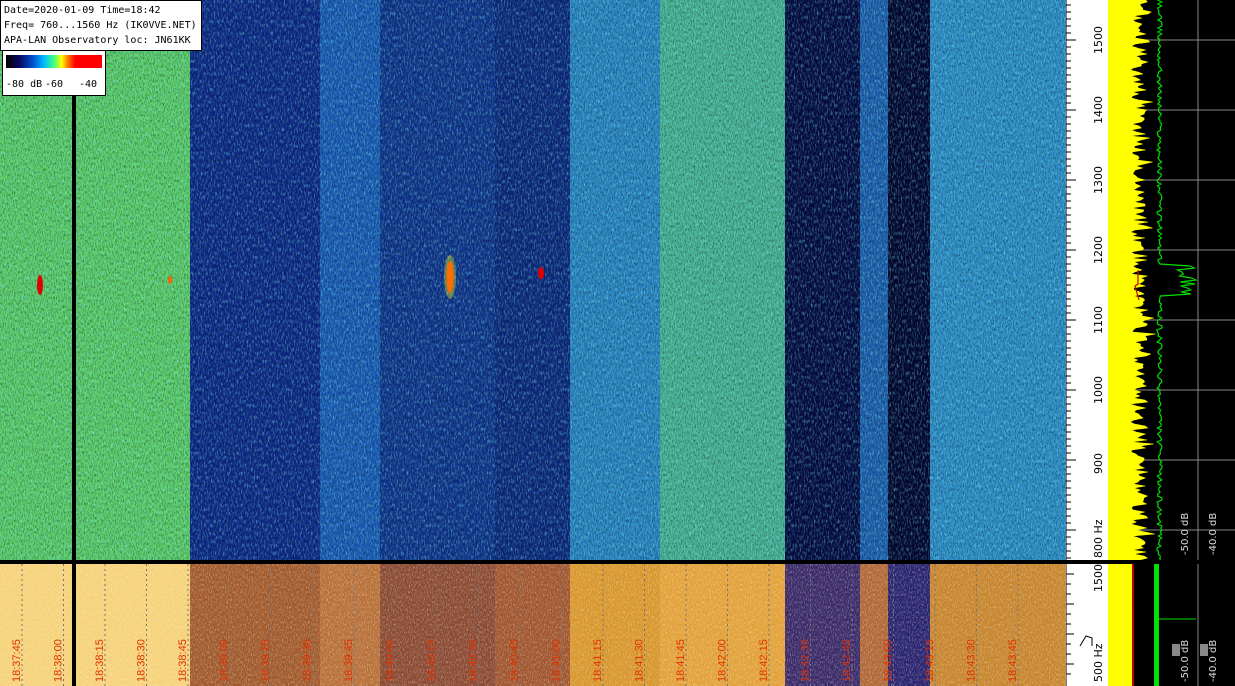 The image size is (1235, 686). Describe the element at coordinates (100, 660) in the screenshot. I see `time-label: 18:38:15` at that location.